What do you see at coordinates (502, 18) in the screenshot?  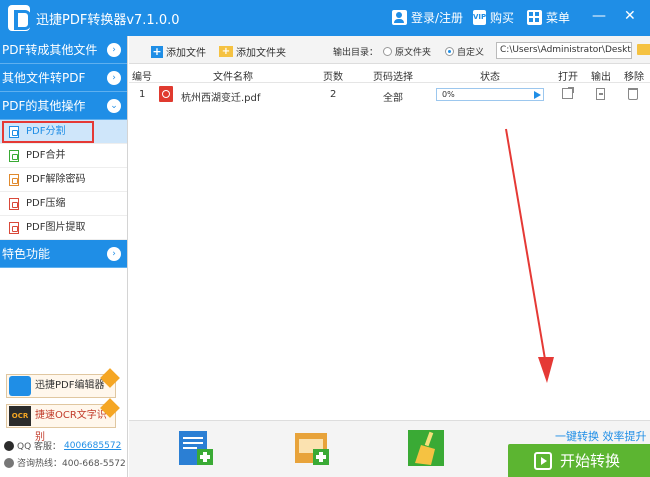 I see `buy-label: 购买` at bounding box center [502, 18].